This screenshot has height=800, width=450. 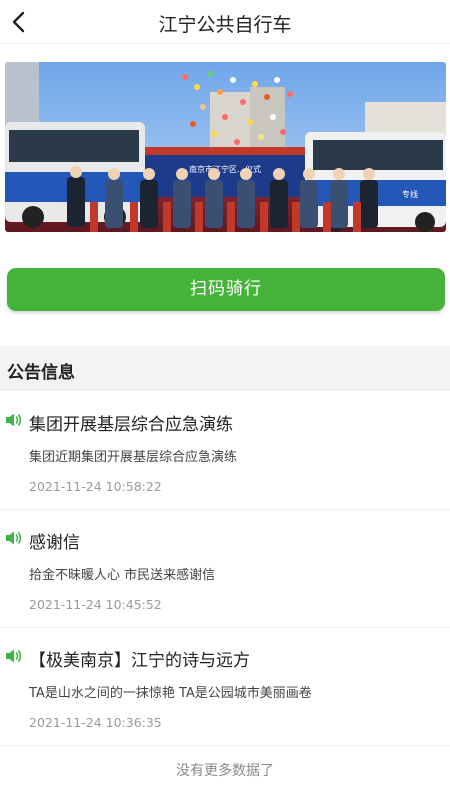 I want to click on announcements-header: 公告信息, so click(x=225, y=368).